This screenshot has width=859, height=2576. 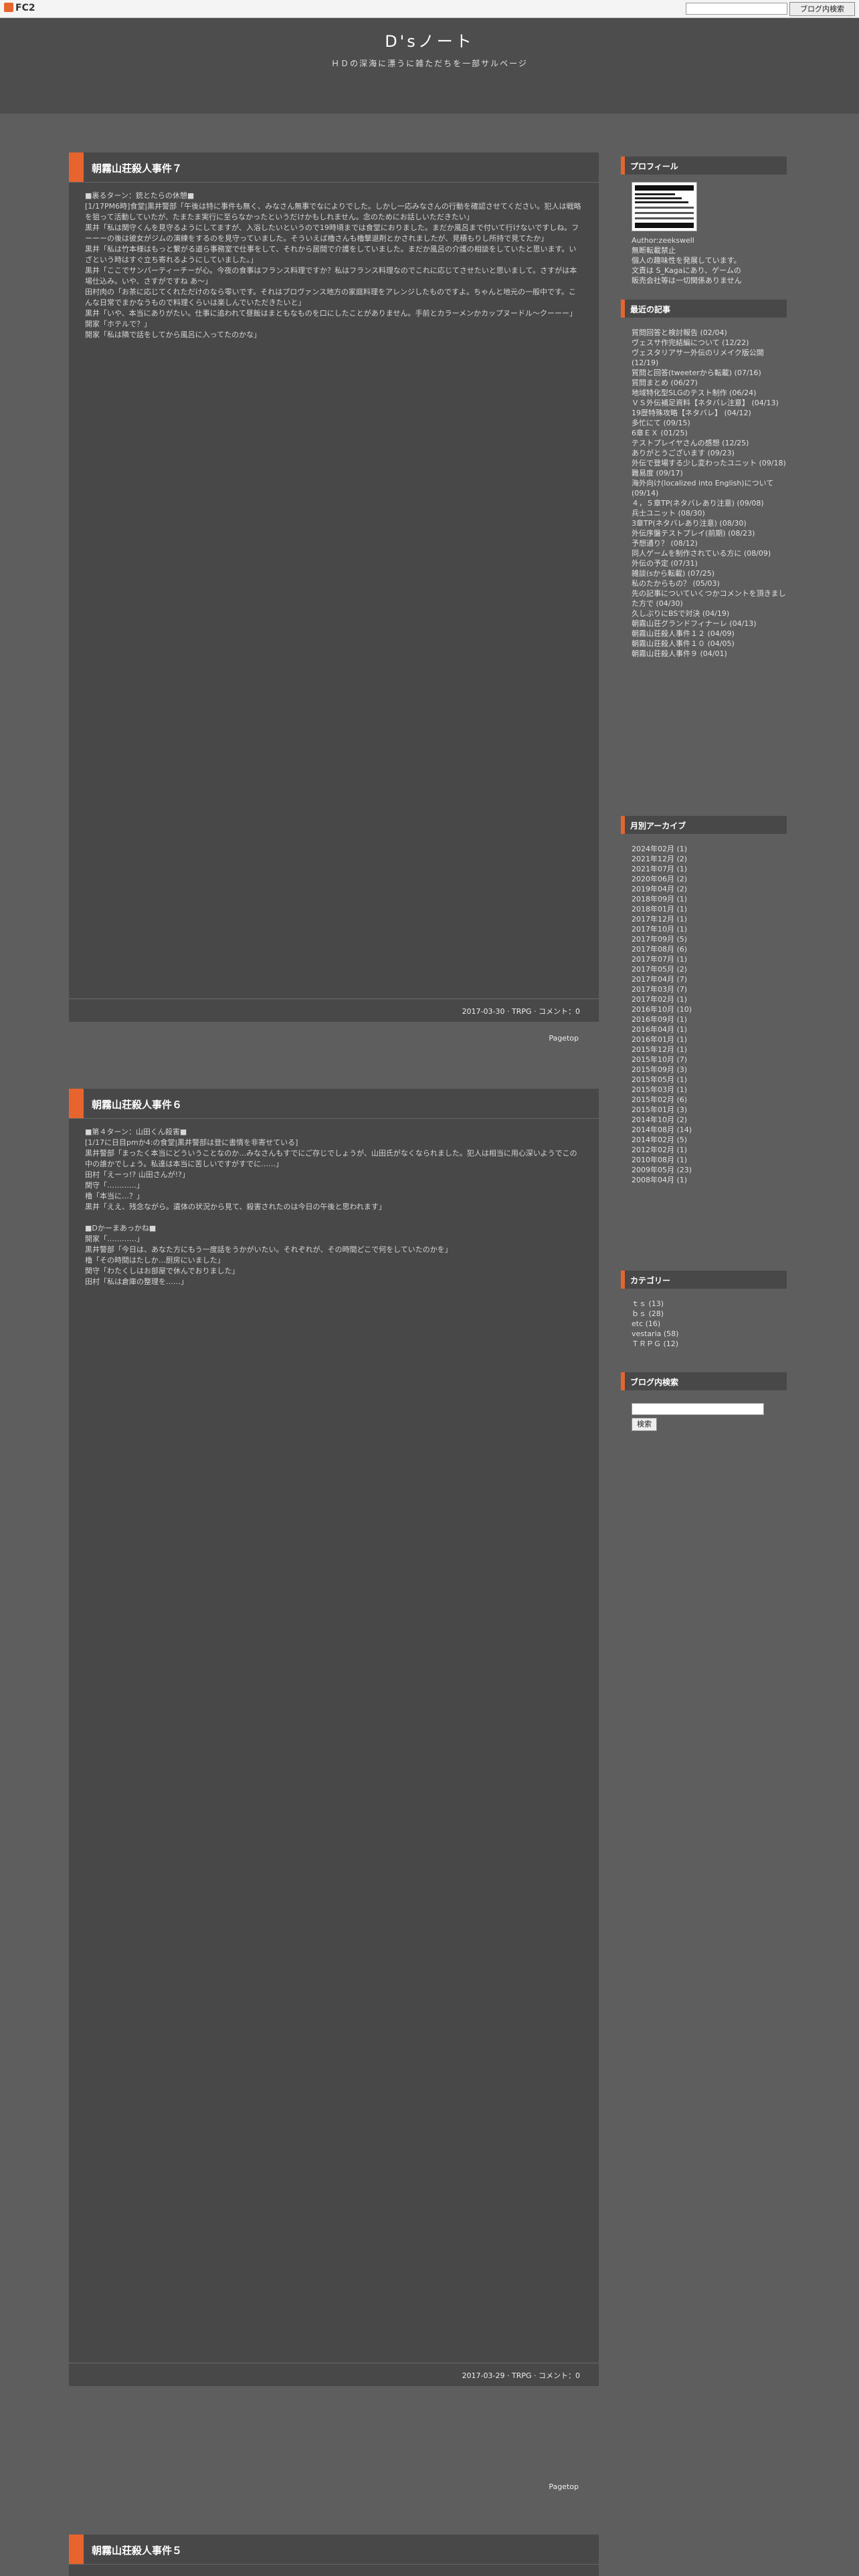 What do you see at coordinates (709, 1334) in the screenshot?
I see `category-item: vestaria (58)` at bounding box center [709, 1334].